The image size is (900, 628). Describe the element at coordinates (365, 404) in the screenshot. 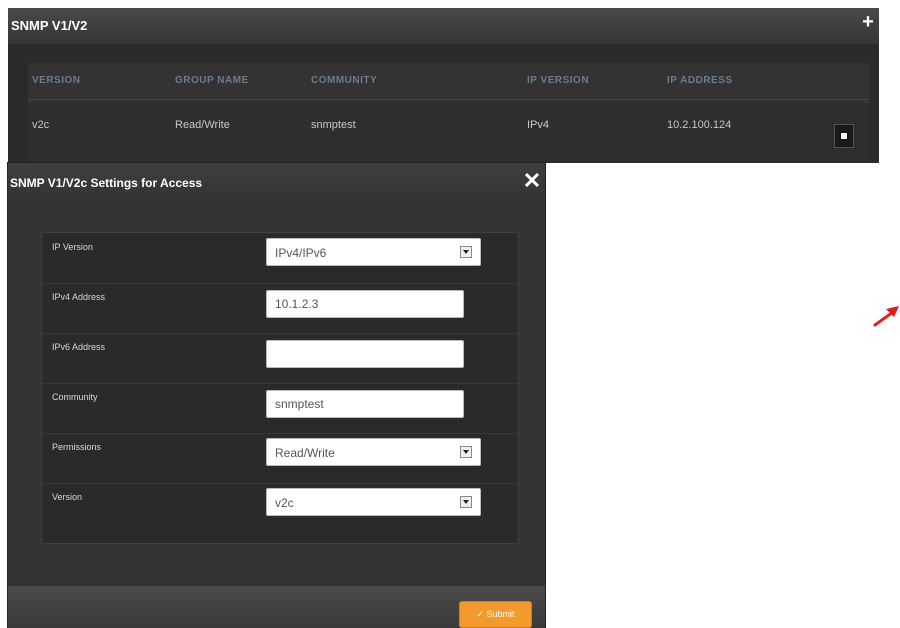

I see `community-field` at that location.